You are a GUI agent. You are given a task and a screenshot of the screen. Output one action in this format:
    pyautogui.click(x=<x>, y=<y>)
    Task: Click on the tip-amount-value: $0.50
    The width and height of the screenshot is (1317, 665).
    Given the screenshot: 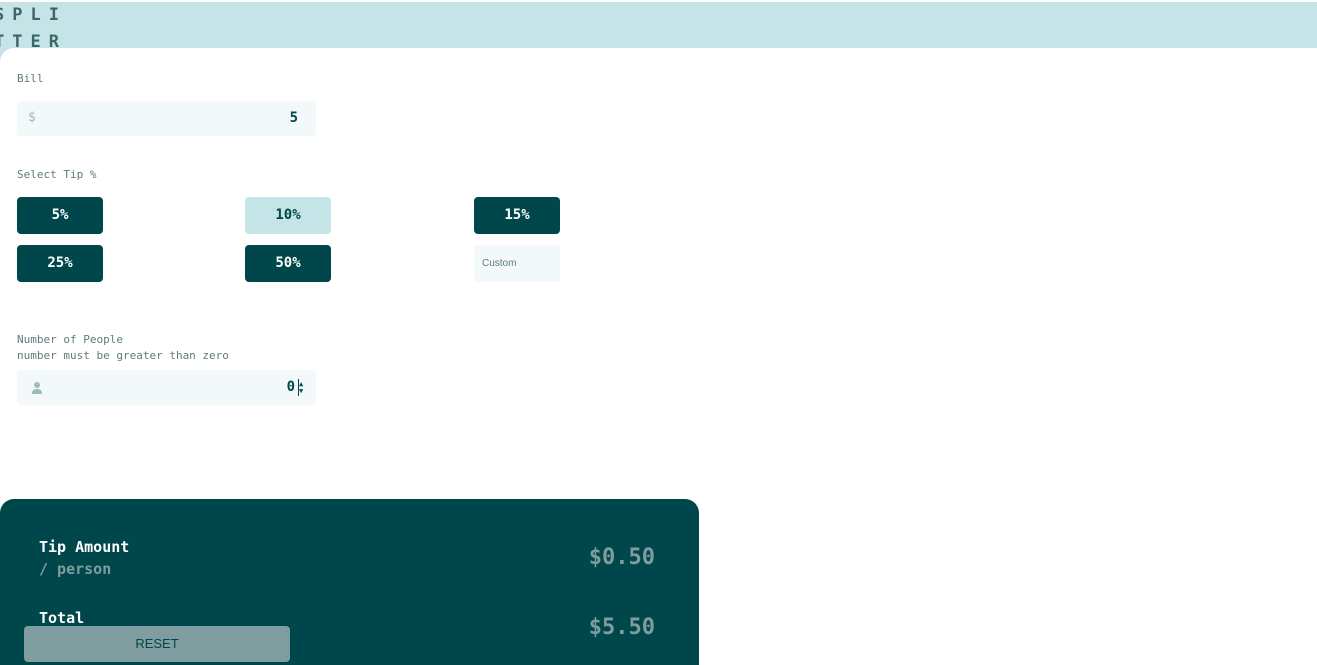 What is the action you would take?
    pyautogui.click(x=621, y=557)
    